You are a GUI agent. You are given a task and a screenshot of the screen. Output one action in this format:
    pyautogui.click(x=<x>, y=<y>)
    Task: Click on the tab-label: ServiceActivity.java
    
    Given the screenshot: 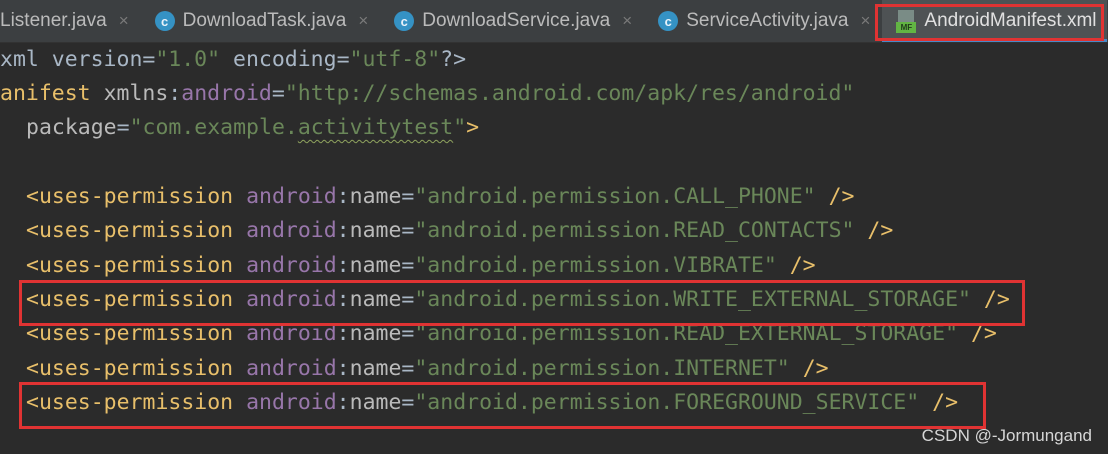 What is the action you would take?
    pyautogui.click(x=767, y=20)
    